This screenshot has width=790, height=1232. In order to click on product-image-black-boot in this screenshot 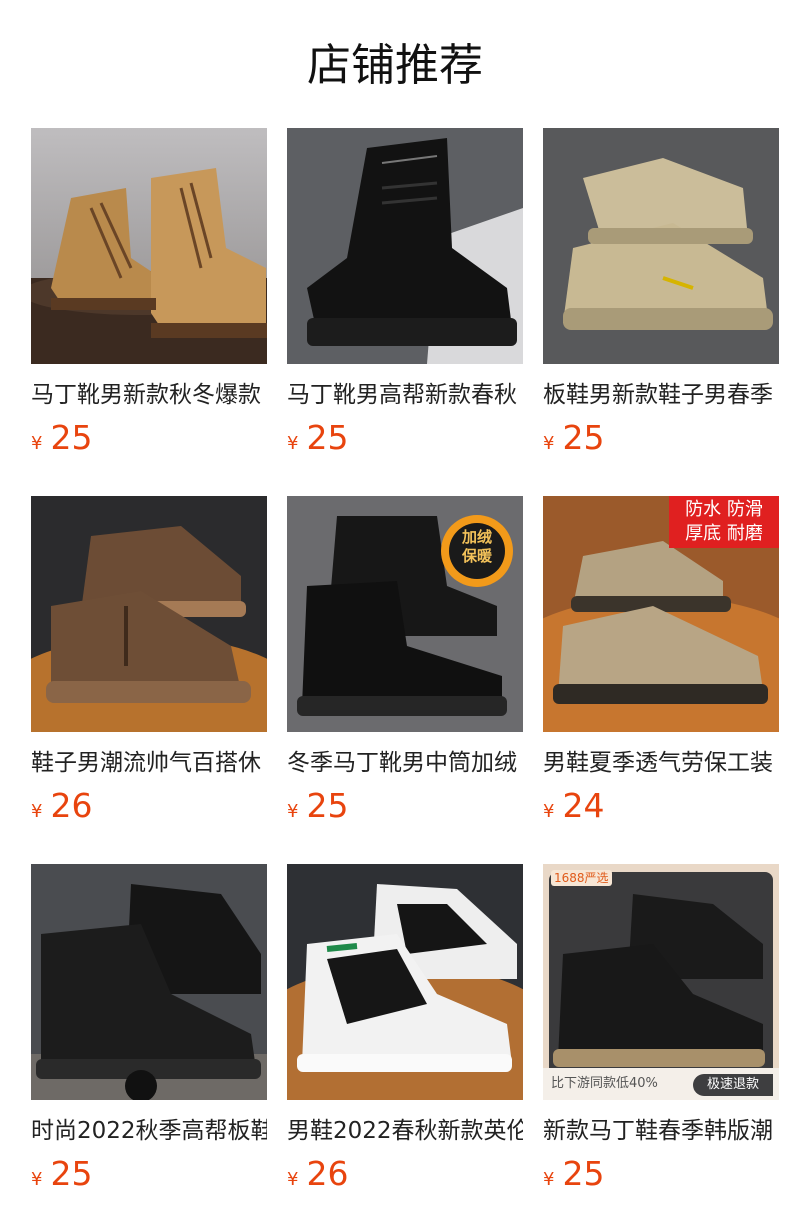, I will do `click(405, 246)`.